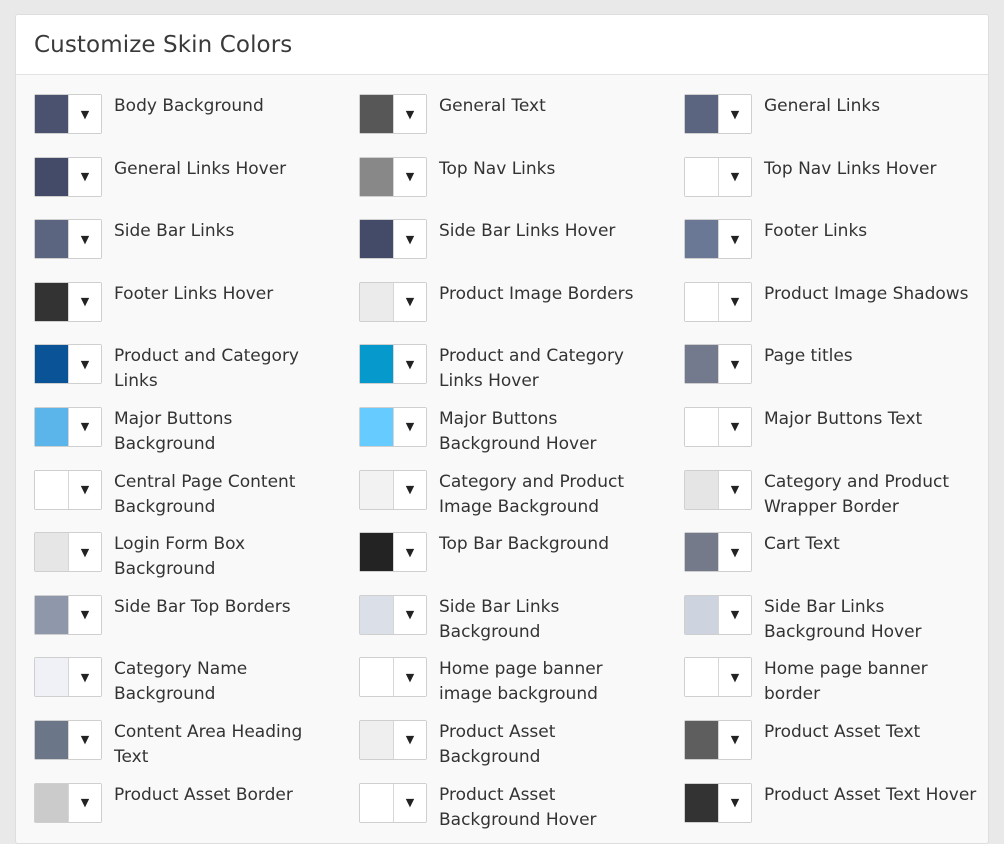 The width and height of the screenshot is (1004, 844). I want to click on color-picker-general-text: ▼, so click(393, 114).